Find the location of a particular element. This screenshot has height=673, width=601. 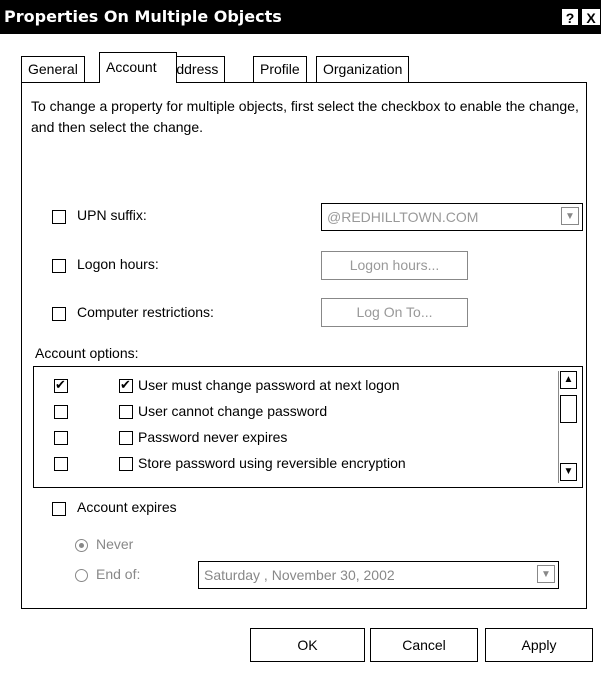

logon-hours-checkbox is located at coordinates (59, 266).